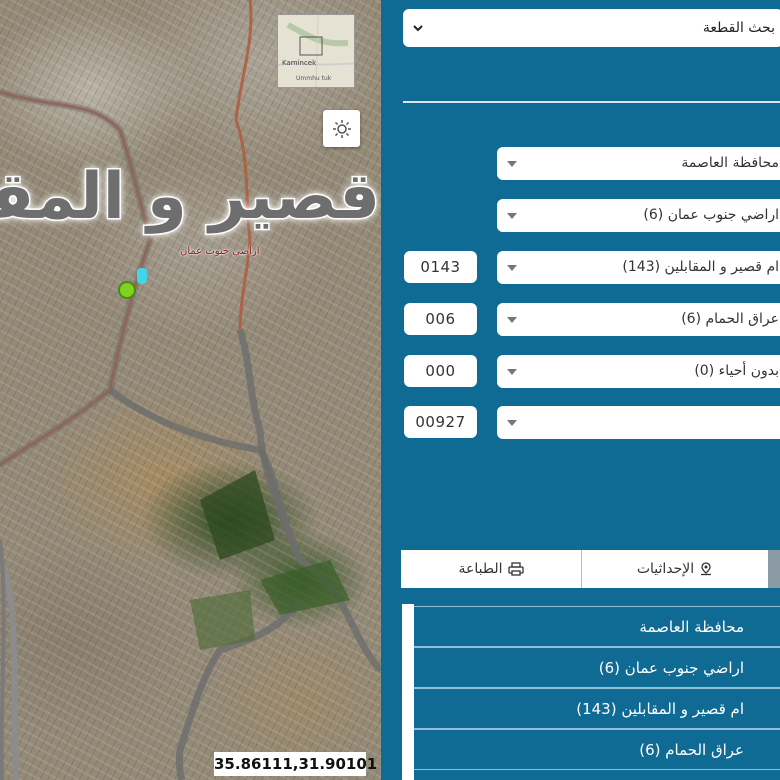 The image size is (780, 780). I want to click on list-item-label: اراضي جنوب عمان (6), so click(671, 668).